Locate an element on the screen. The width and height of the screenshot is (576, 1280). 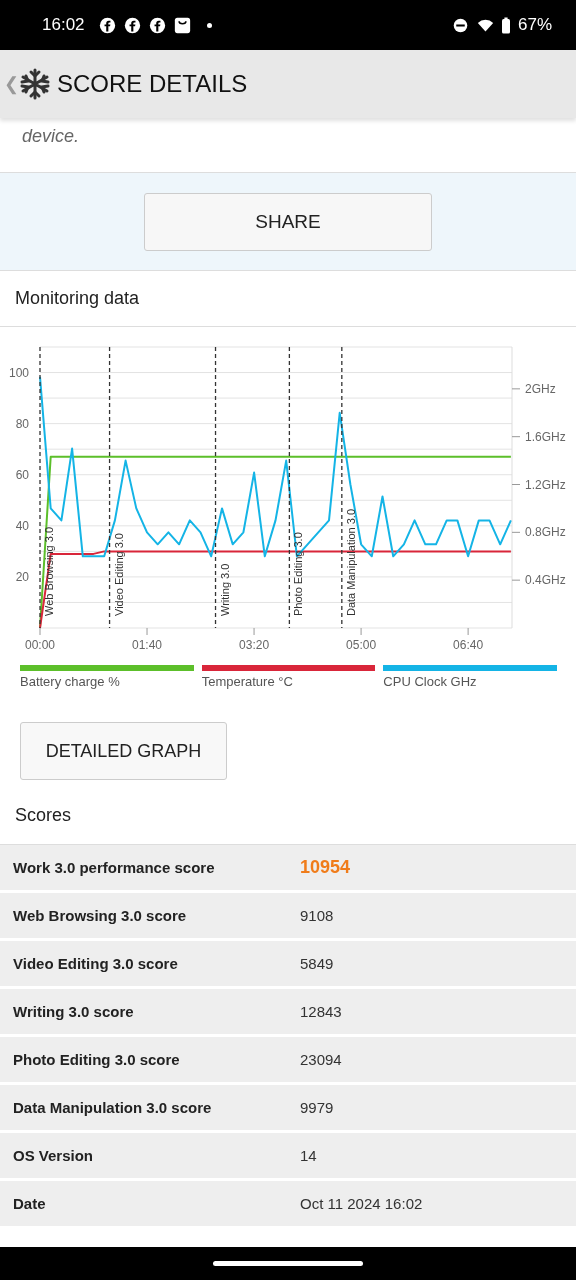
marker-label: Video Editing 3.0 is located at coordinates (118, 574).